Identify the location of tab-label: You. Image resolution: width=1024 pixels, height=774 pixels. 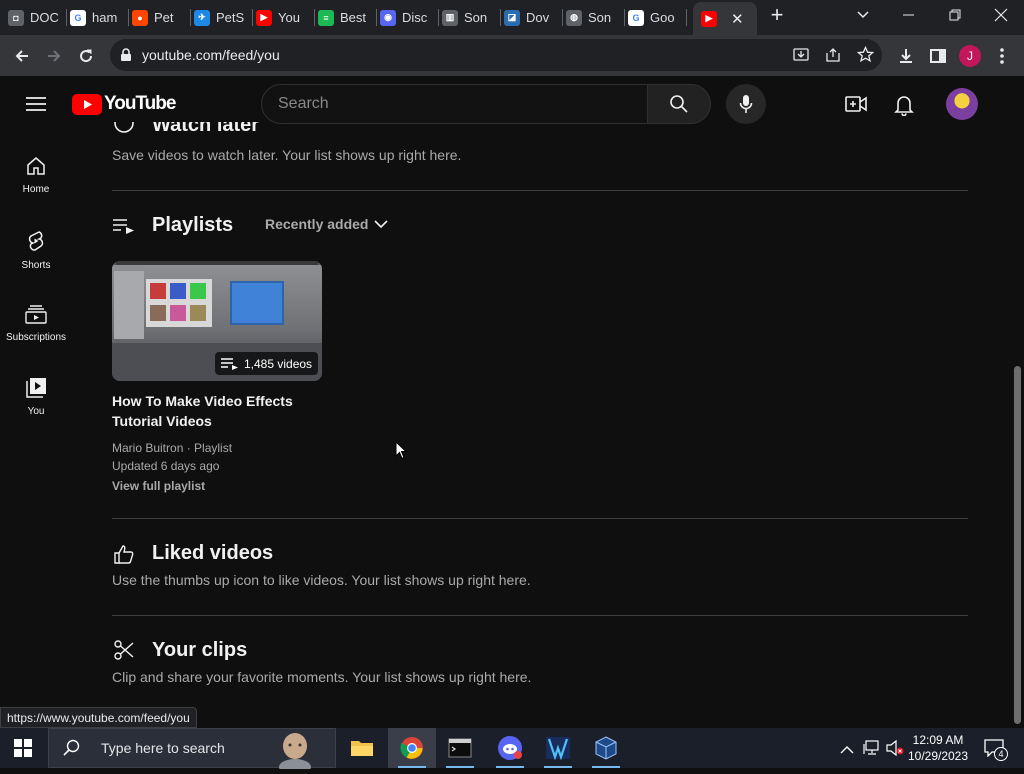
(289, 17).